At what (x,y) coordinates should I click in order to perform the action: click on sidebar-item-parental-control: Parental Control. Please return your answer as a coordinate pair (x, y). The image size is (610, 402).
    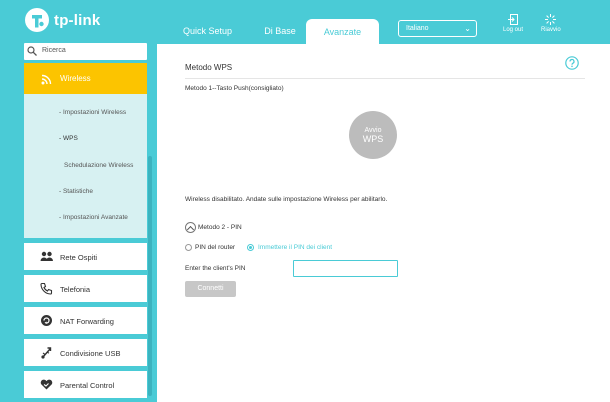
    Looking at the image, I should click on (85, 384).